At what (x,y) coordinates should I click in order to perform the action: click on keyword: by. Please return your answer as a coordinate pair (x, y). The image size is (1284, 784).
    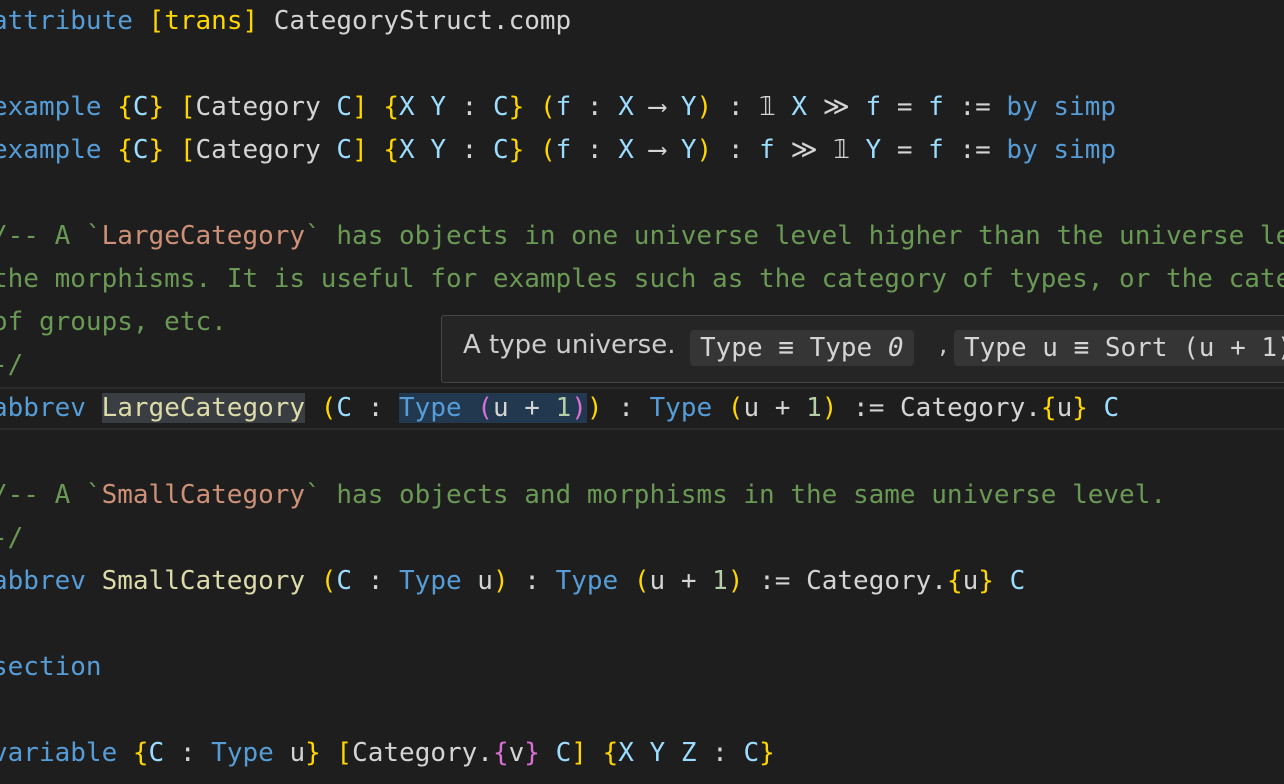
    Looking at the image, I should click on (1022, 150).